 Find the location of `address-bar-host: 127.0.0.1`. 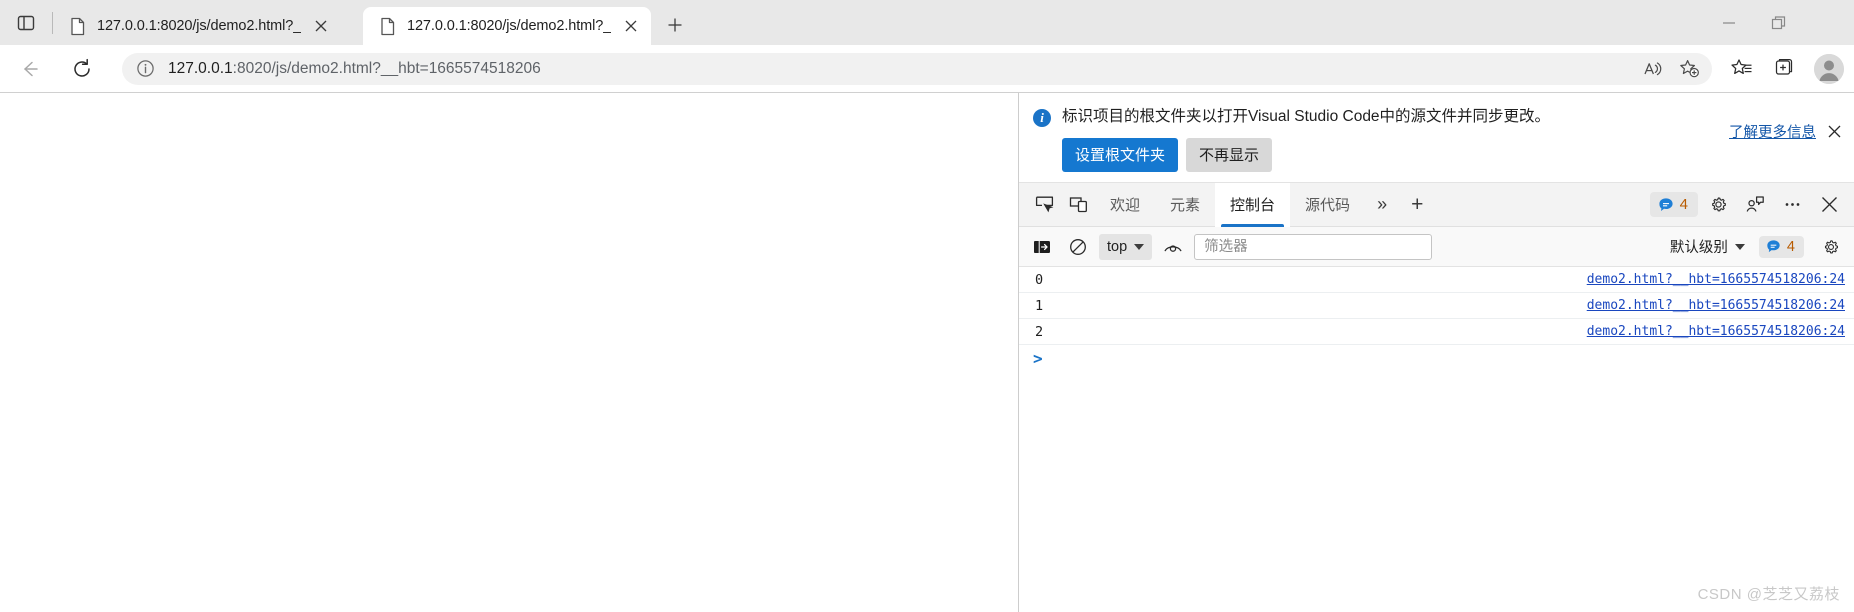

address-bar-host: 127.0.0.1 is located at coordinates (200, 68).